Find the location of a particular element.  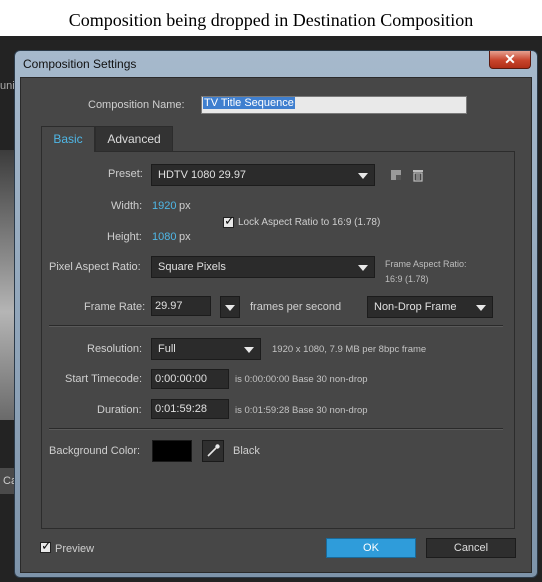

drop-frame-dropdown: Non-Drop Frame is located at coordinates (430, 307).